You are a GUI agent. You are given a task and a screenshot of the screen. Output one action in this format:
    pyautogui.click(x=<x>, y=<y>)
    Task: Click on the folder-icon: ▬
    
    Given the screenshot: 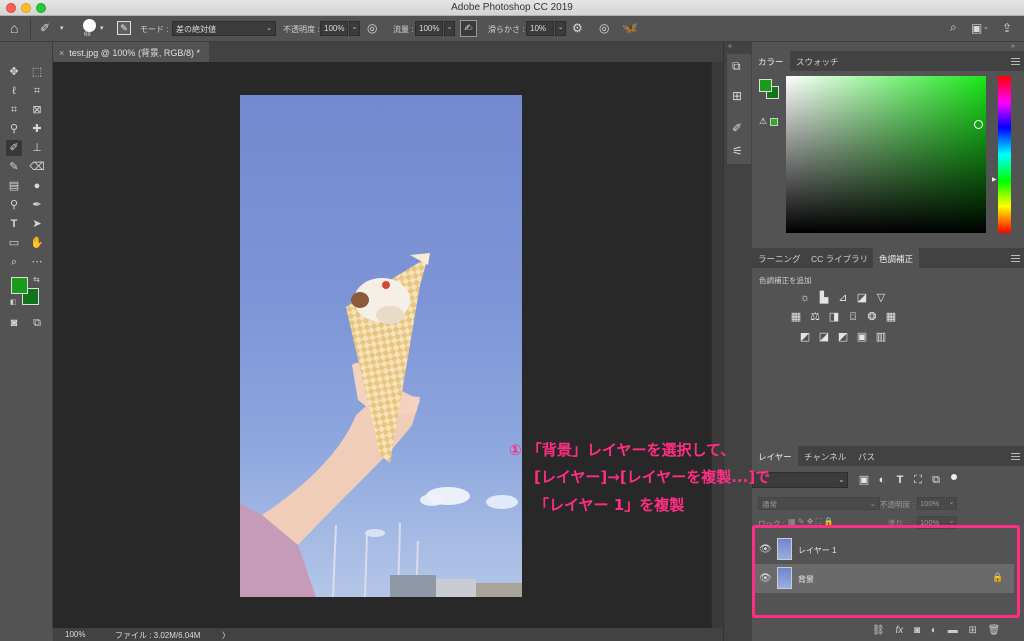 What is the action you would take?
    pyautogui.click(x=953, y=630)
    